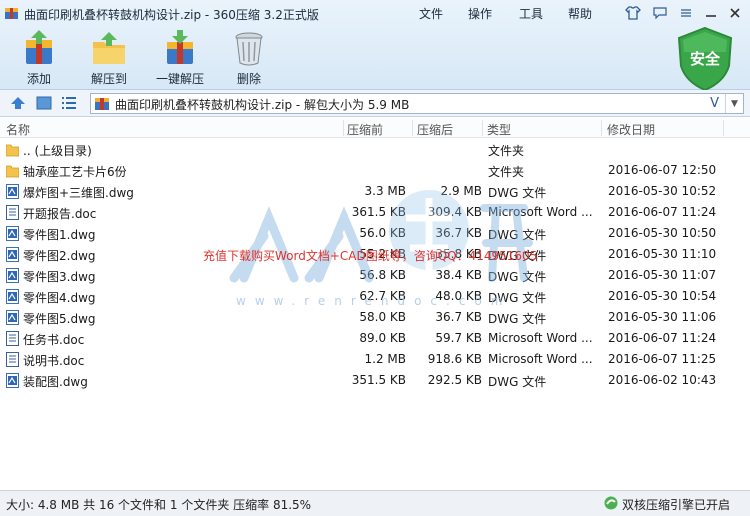 This screenshot has width=750, height=516. What do you see at coordinates (54, 340) in the screenshot?
I see `file-name: 任务书.doc` at bounding box center [54, 340].